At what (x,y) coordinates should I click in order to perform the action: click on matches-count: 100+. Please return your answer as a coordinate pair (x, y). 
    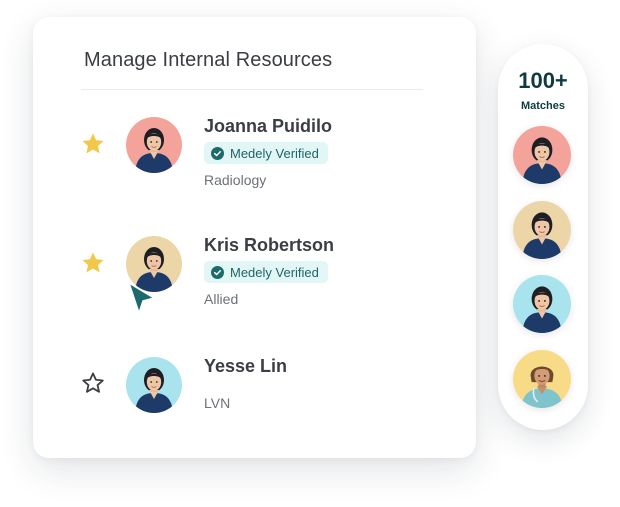
    Looking at the image, I should click on (543, 80).